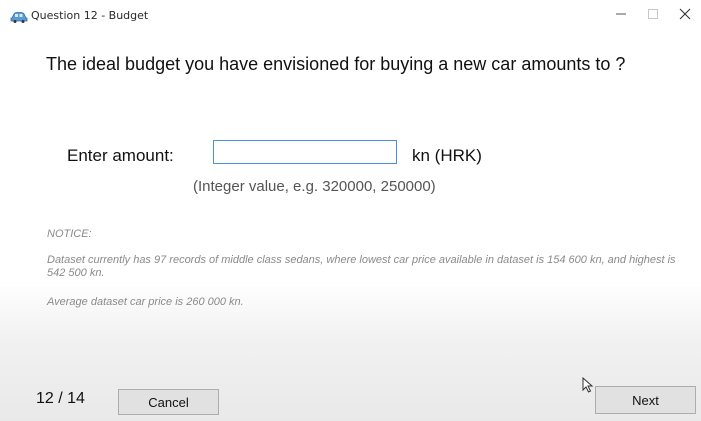 Image resolution: width=701 pixels, height=421 pixels. Describe the element at coordinates (447, 155) in the screenshot. I see `currency-unit-label: kn (HRK)` at that location.